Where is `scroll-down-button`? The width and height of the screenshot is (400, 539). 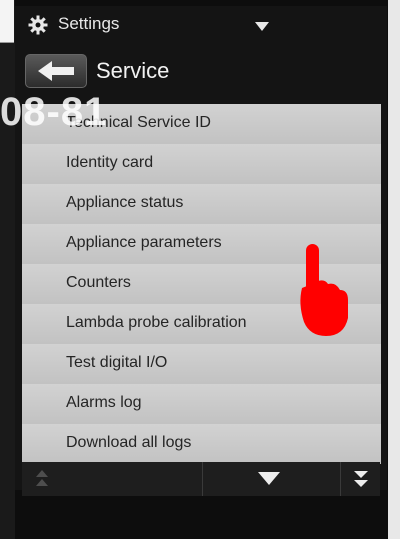
scroll-down-button is located at coordinates (271, 479).